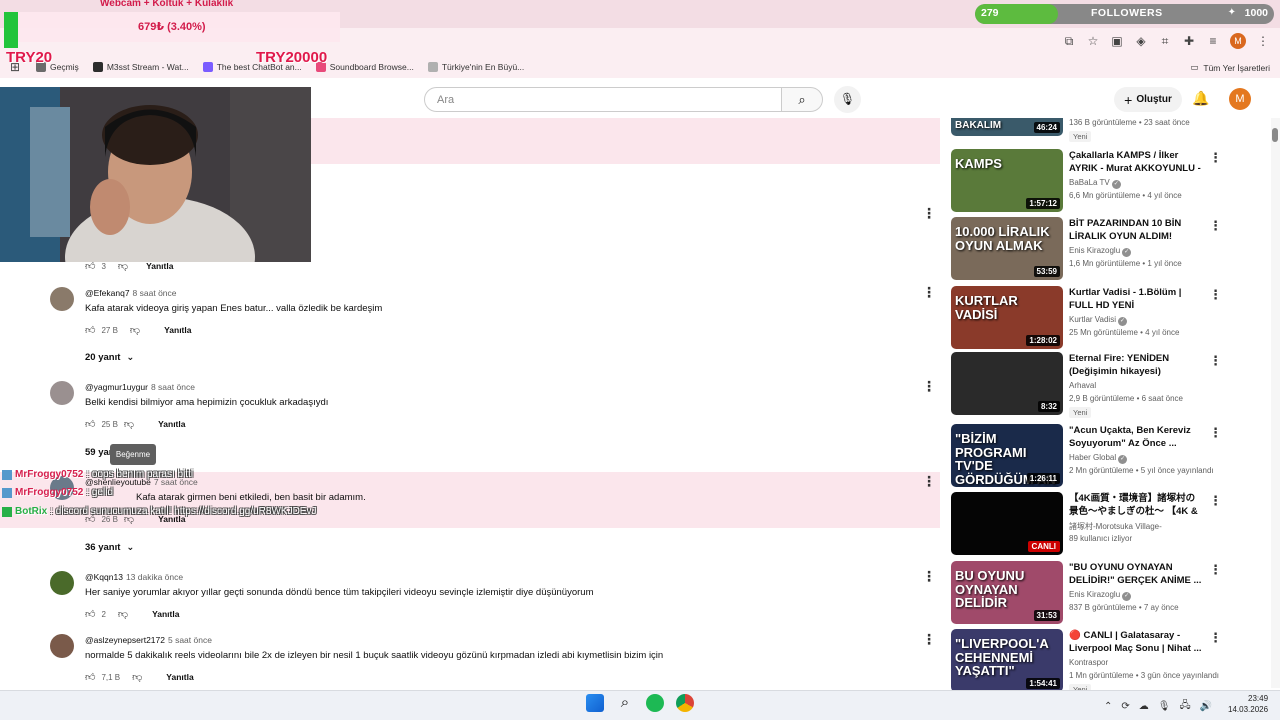 This screenshot has width=1280, height=720. What do you see at coordinates (1115, 526) in the screenshot?
I see `video-channel: 諸塚村-Morotsuka Village-` at bounding box center [1115, 526].